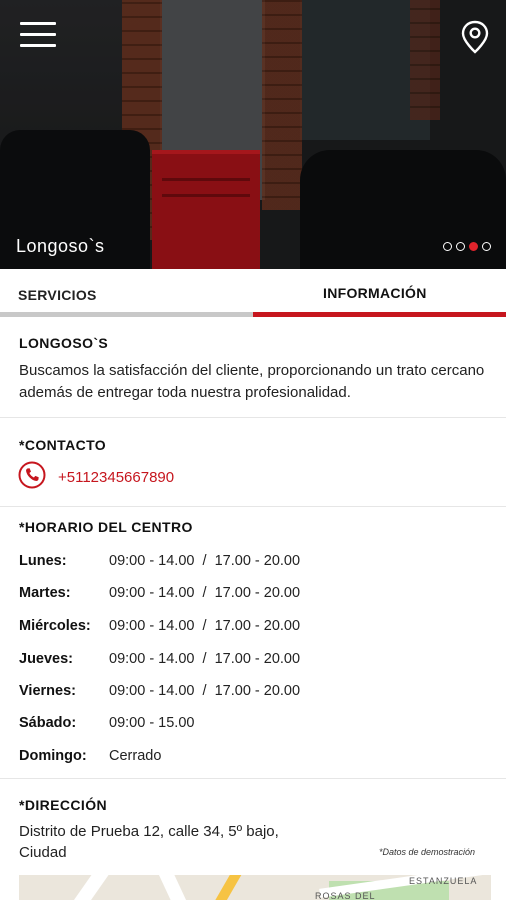 The width and height of the screenshot is (506, 900). I want to click on contact-title: *CONTACTO, so click(63, 445).